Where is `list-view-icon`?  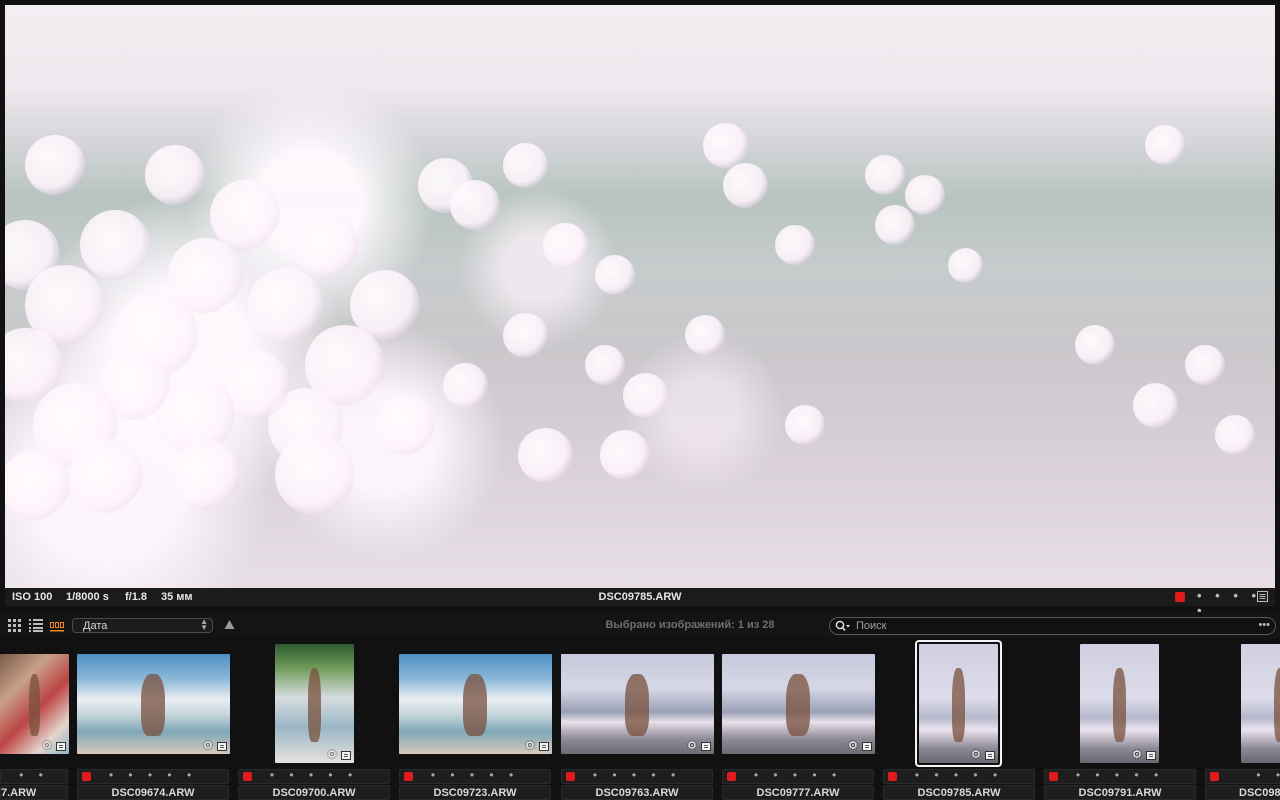
list-view-icon is located at coordinates (36, 625).